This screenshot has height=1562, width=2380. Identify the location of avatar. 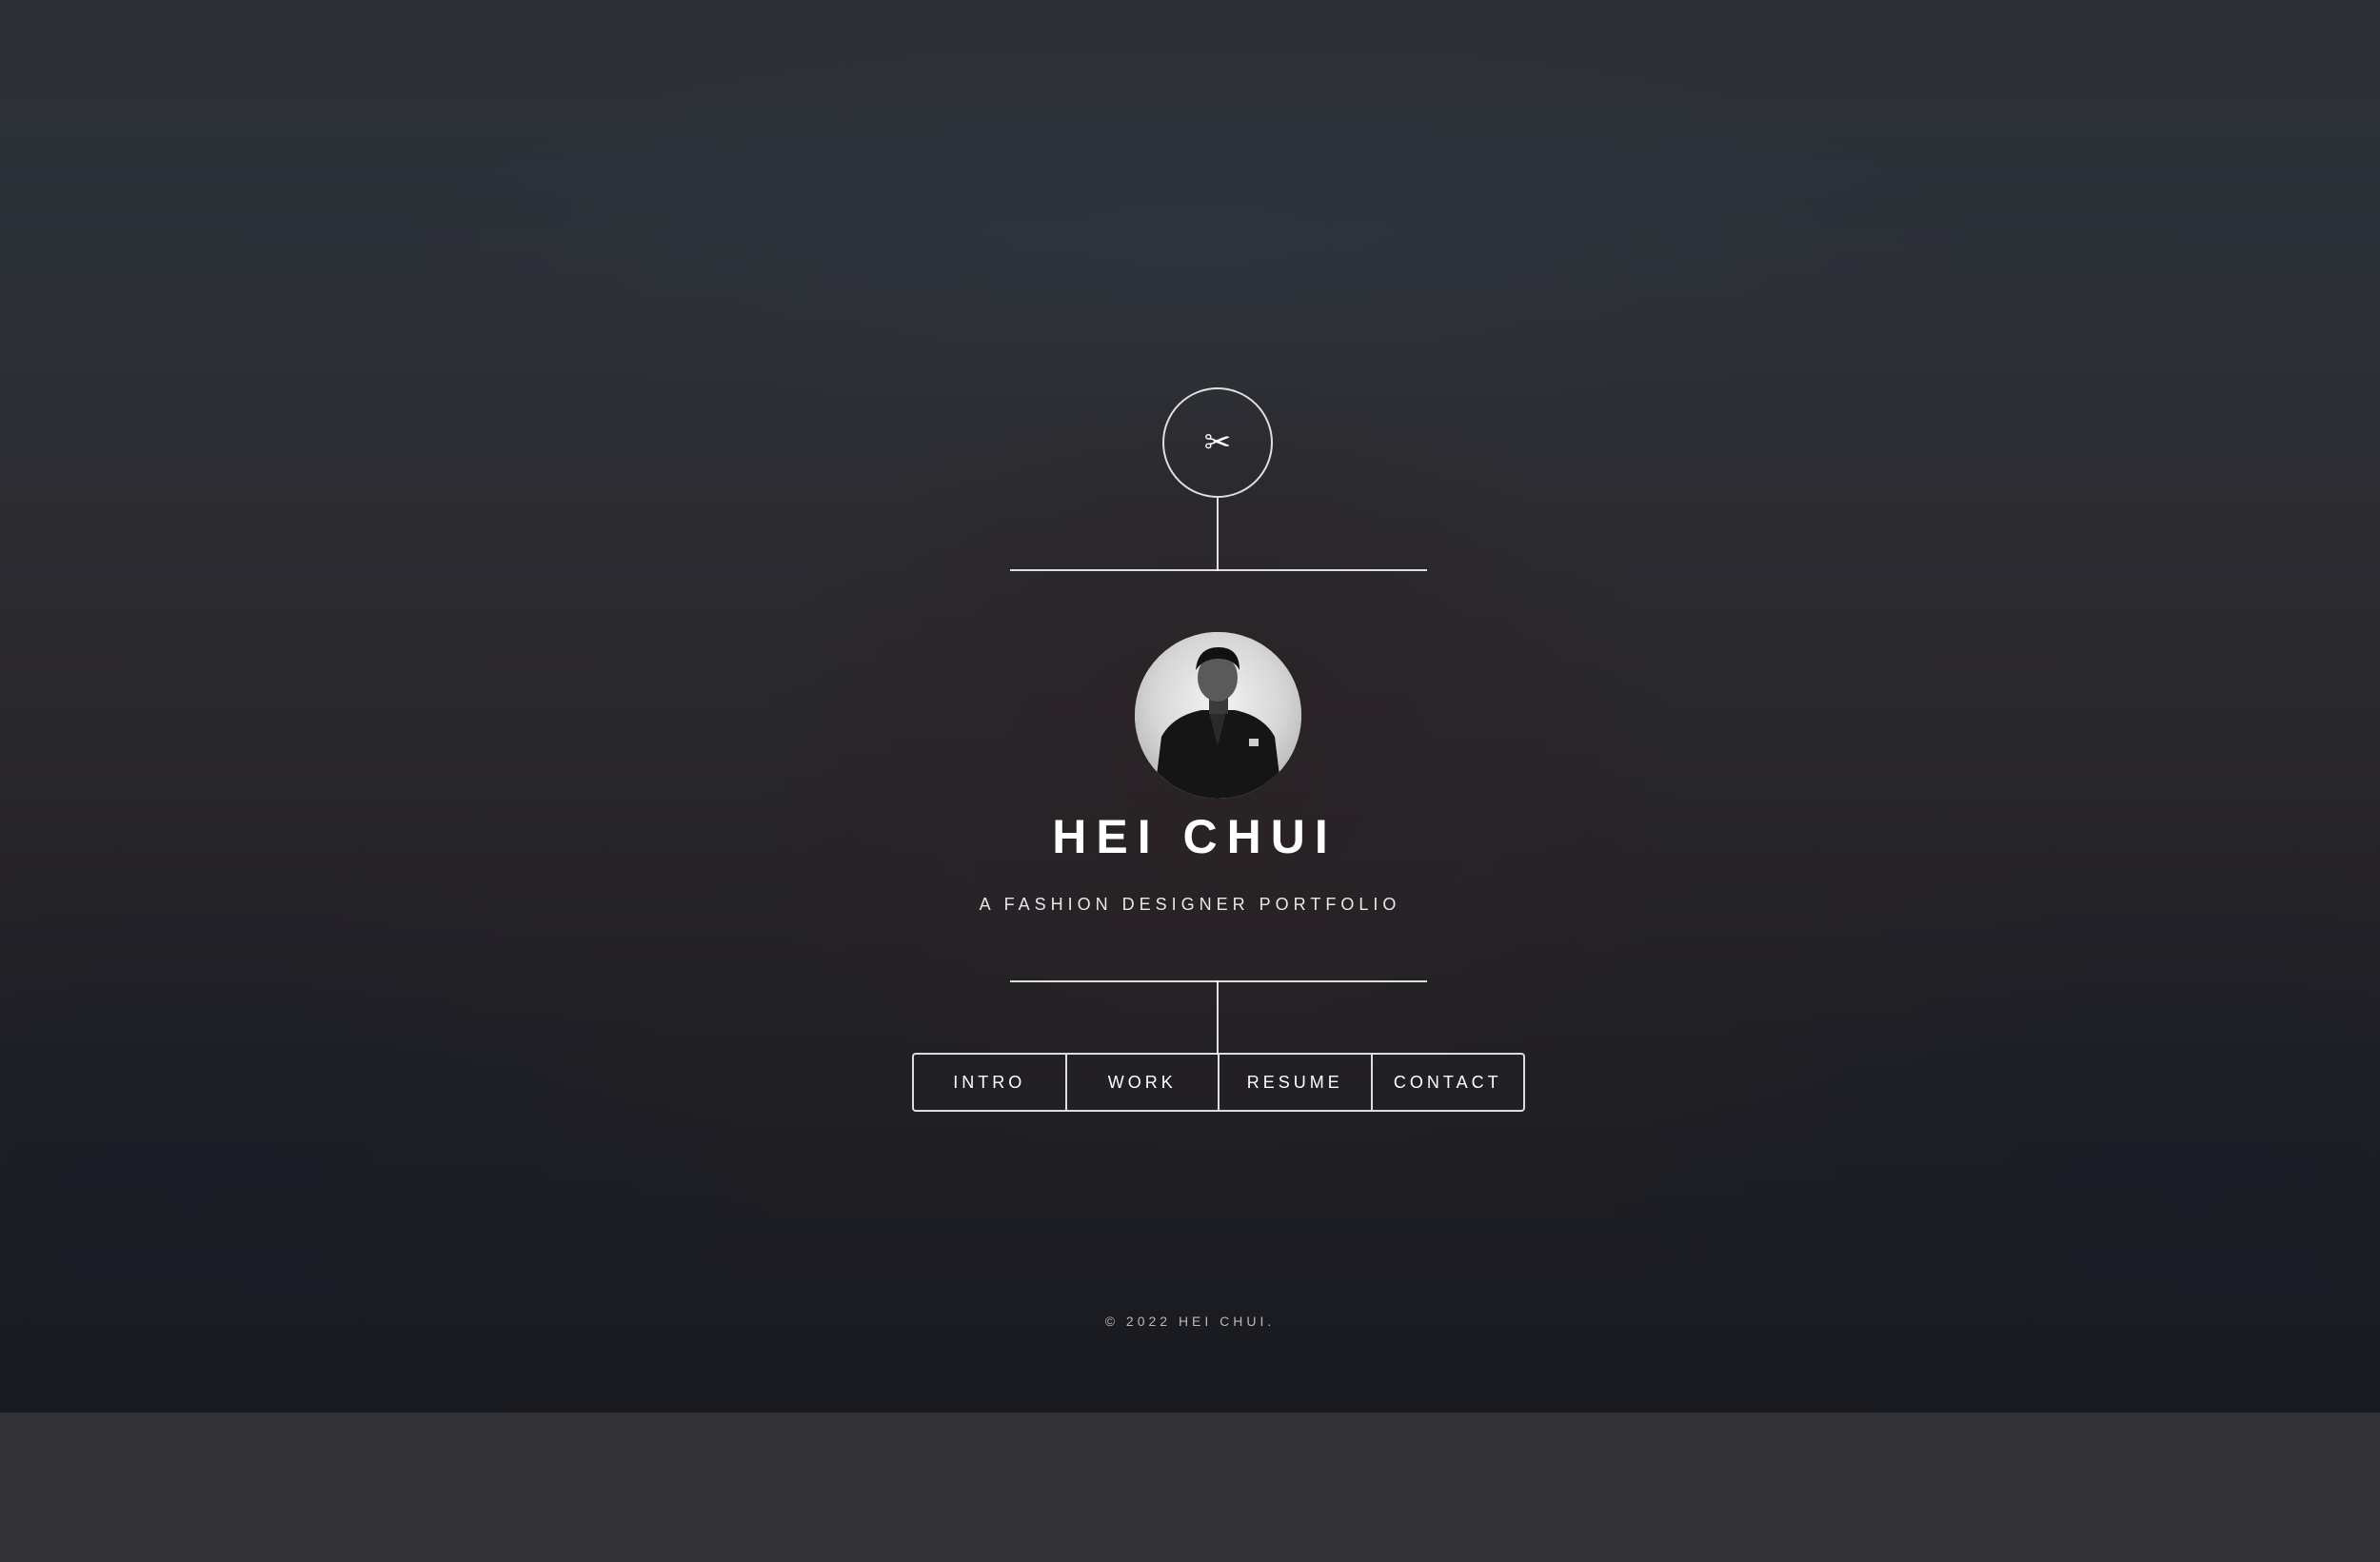
(1218, 715).